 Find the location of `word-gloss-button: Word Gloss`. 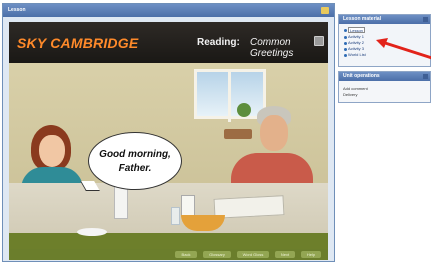

word-gloss-button: Word Gloss is located at coordinates (253, 254).